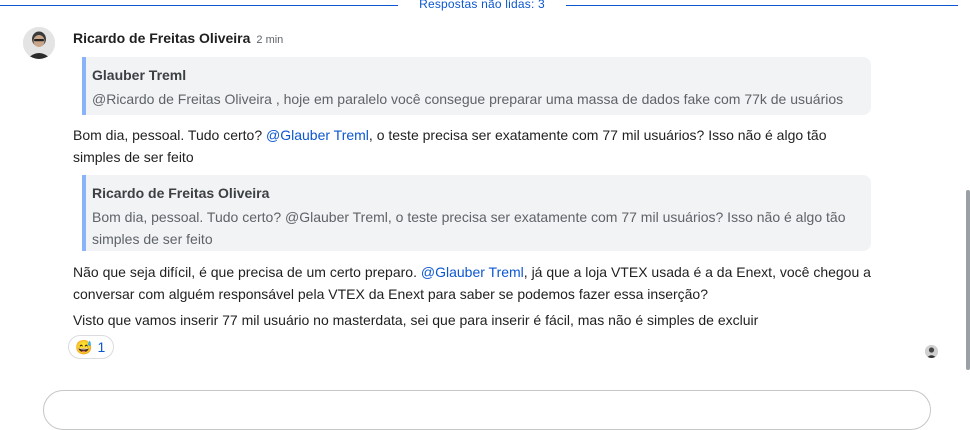  What do you see at coordinates (482, 5) in the screenshot?
I see `unread-divider-label: Respostas não lidas: 3` at bounding box center [482, 5].